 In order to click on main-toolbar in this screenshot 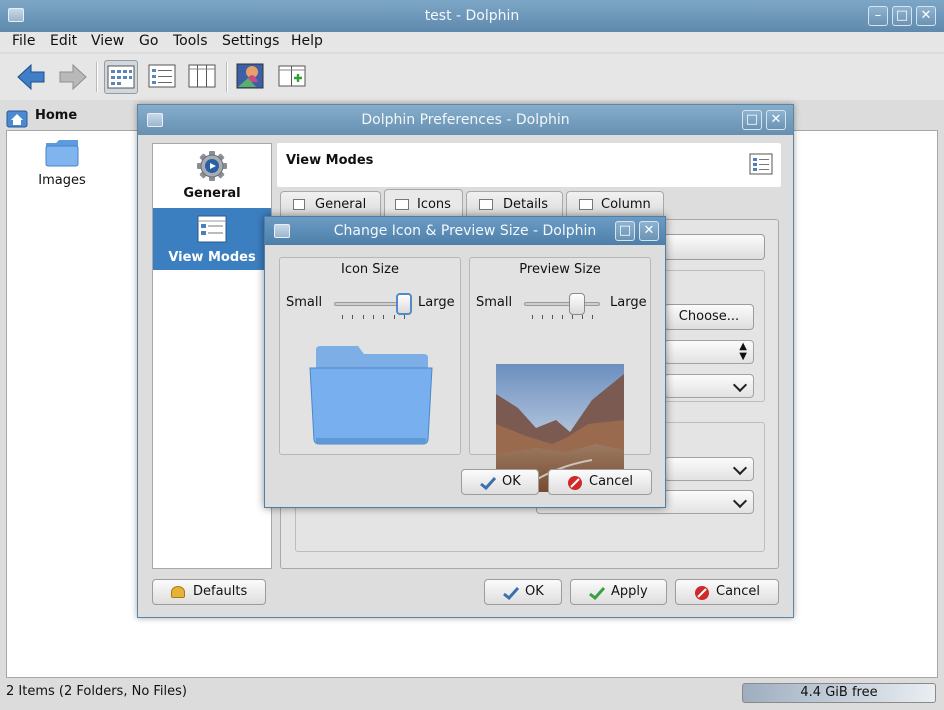, I will do `click(472, 77)`.